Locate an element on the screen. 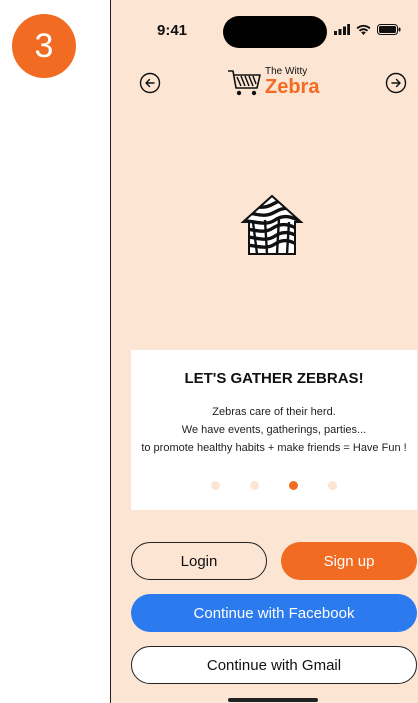  page-dot-active is located at coordinates (293, 485).